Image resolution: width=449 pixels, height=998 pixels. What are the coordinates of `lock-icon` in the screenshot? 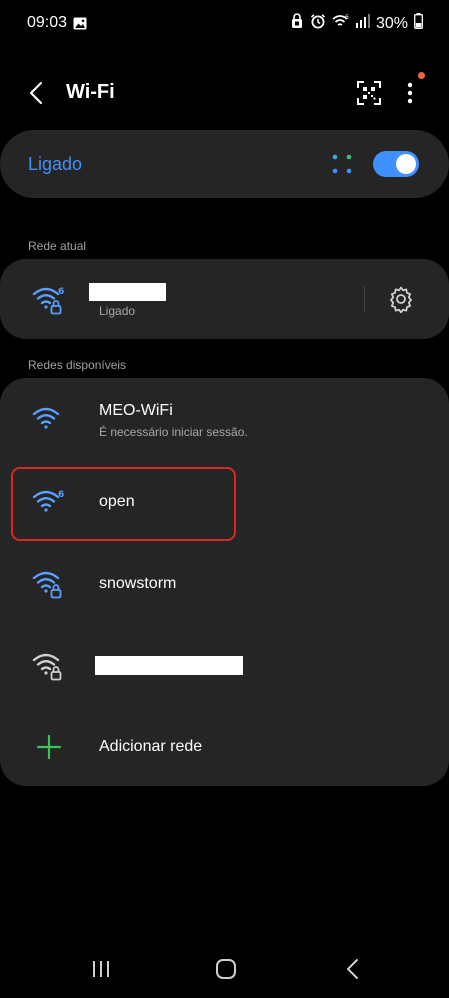 It's located at (297, 23).